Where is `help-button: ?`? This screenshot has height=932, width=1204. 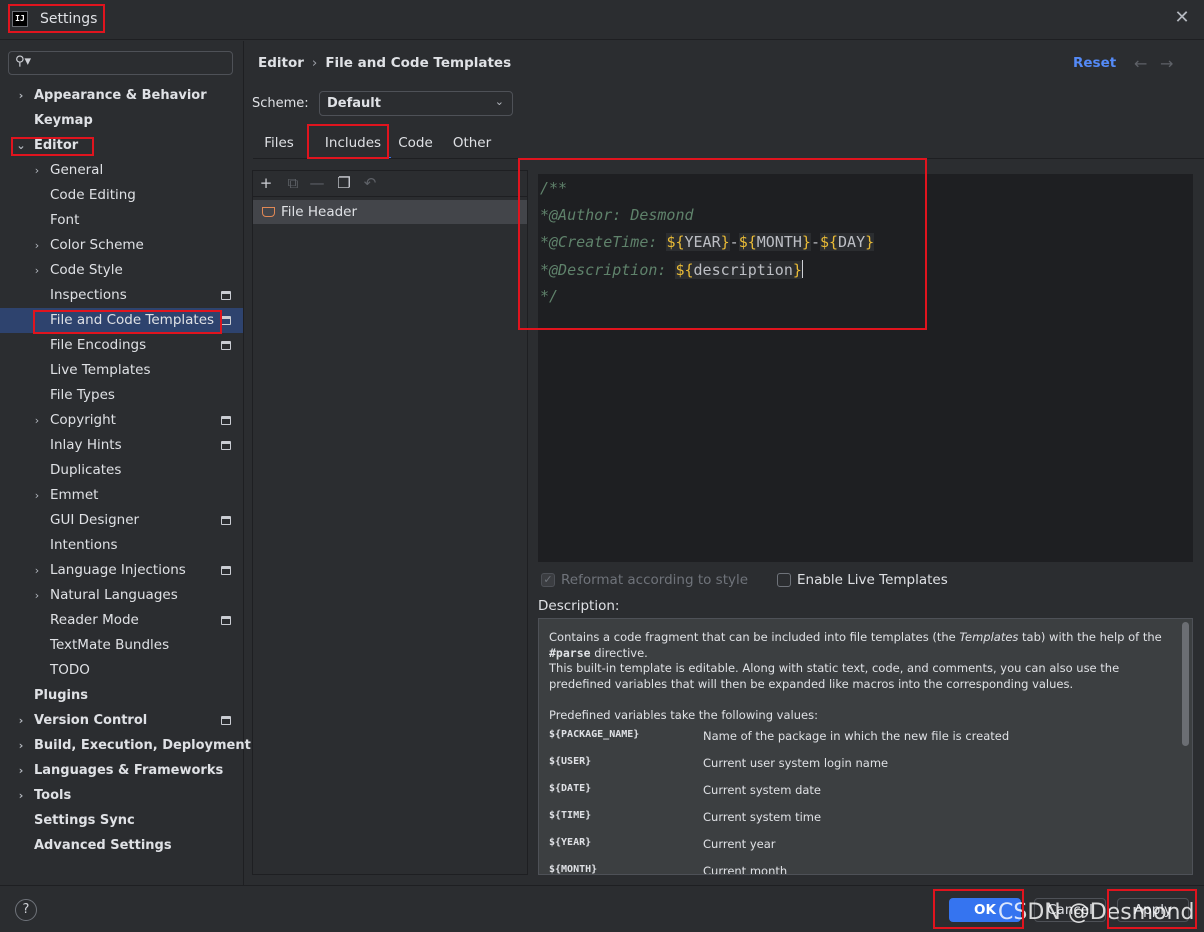 help-button: ? is located at coordinates (26, 910).